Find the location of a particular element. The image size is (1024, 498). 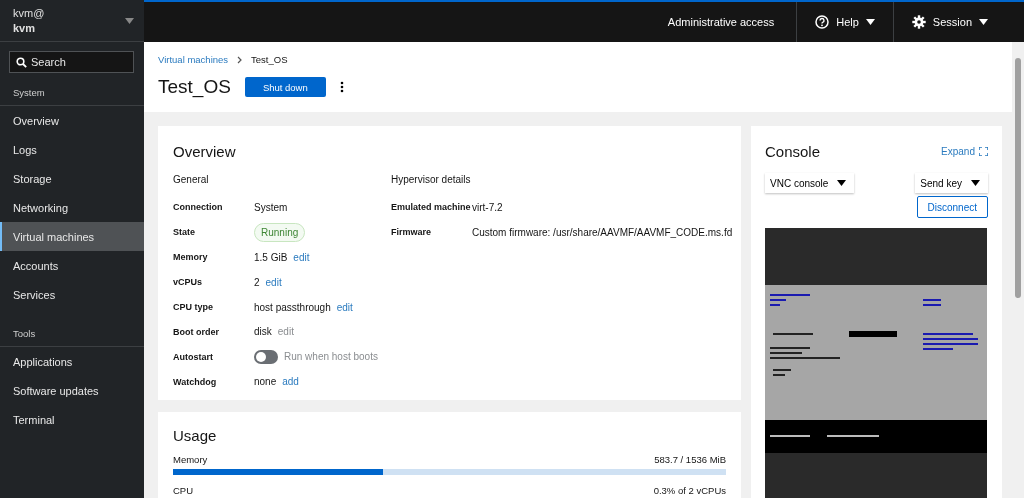

field-label: Memory is located at coordinates (191, 257).